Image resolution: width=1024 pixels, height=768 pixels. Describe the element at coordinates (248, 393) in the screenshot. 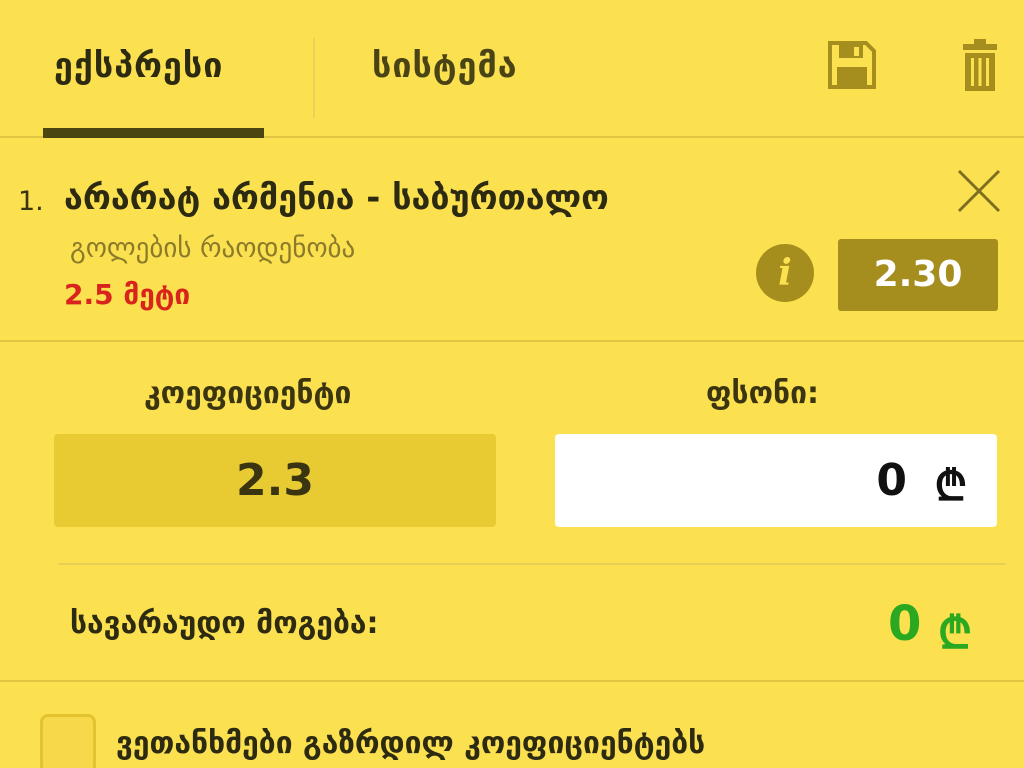

I see `coefficient-label: კოეფიციენტი` at that location.